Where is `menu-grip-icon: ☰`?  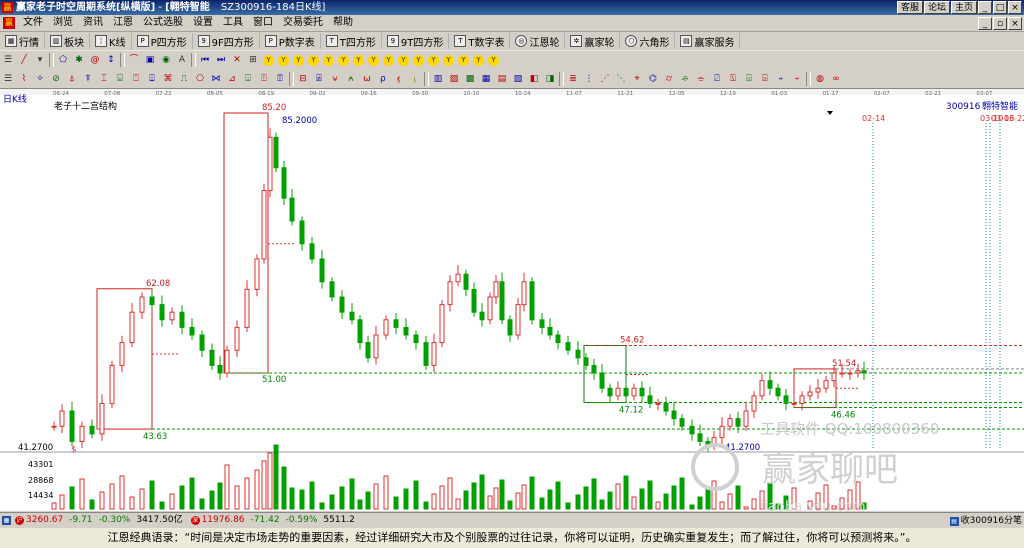 menu-grip-icon: ☰ is located at coordinates (8, 79).